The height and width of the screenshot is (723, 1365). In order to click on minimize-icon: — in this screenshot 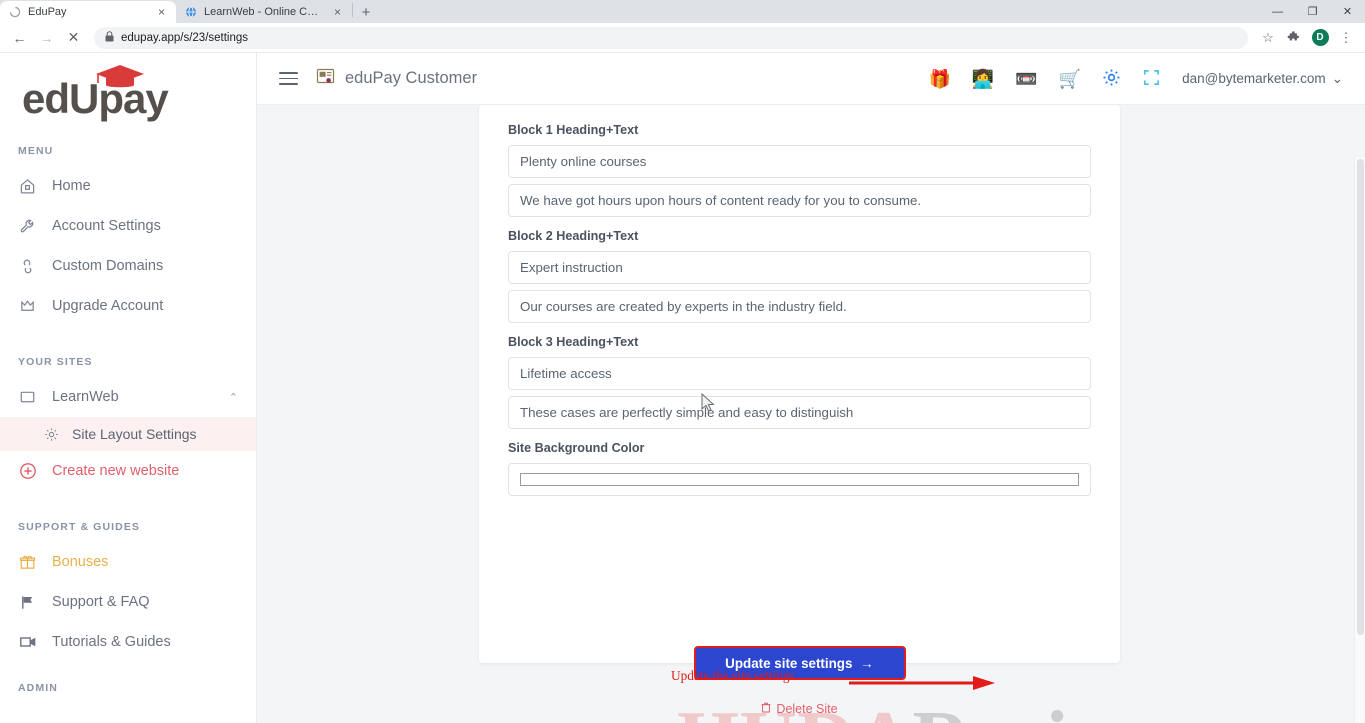, I will do `click(1277, 11)`.